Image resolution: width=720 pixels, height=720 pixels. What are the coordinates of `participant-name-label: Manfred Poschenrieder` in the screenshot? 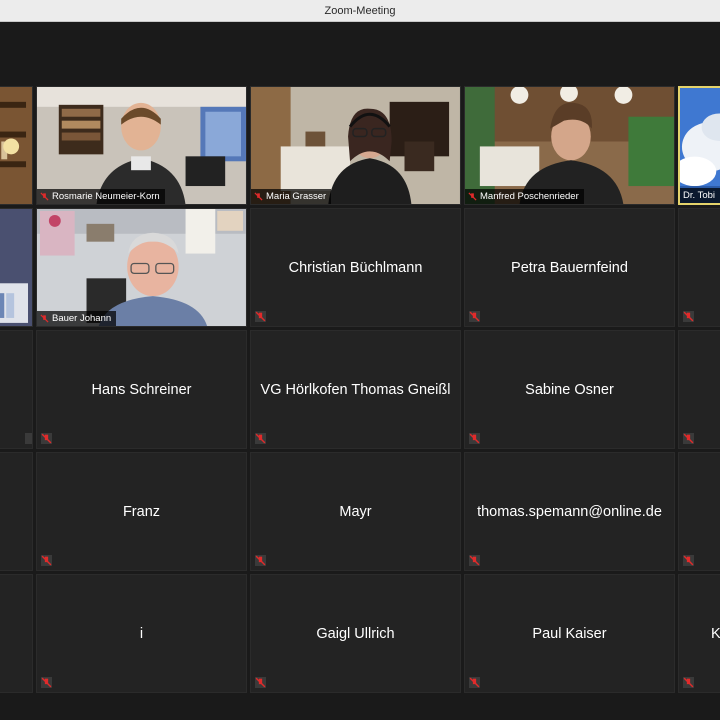 It's located at (524, 196).